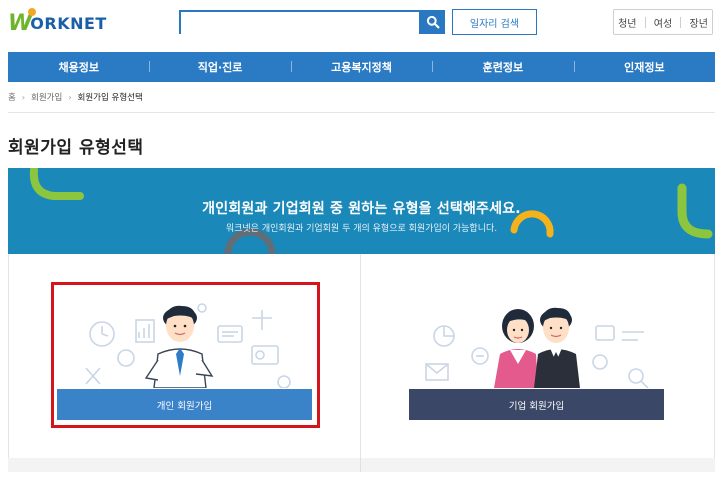 This screenshot has height=480, width=723. I want to click on logo-text: ORKNET, so click(68, 23).